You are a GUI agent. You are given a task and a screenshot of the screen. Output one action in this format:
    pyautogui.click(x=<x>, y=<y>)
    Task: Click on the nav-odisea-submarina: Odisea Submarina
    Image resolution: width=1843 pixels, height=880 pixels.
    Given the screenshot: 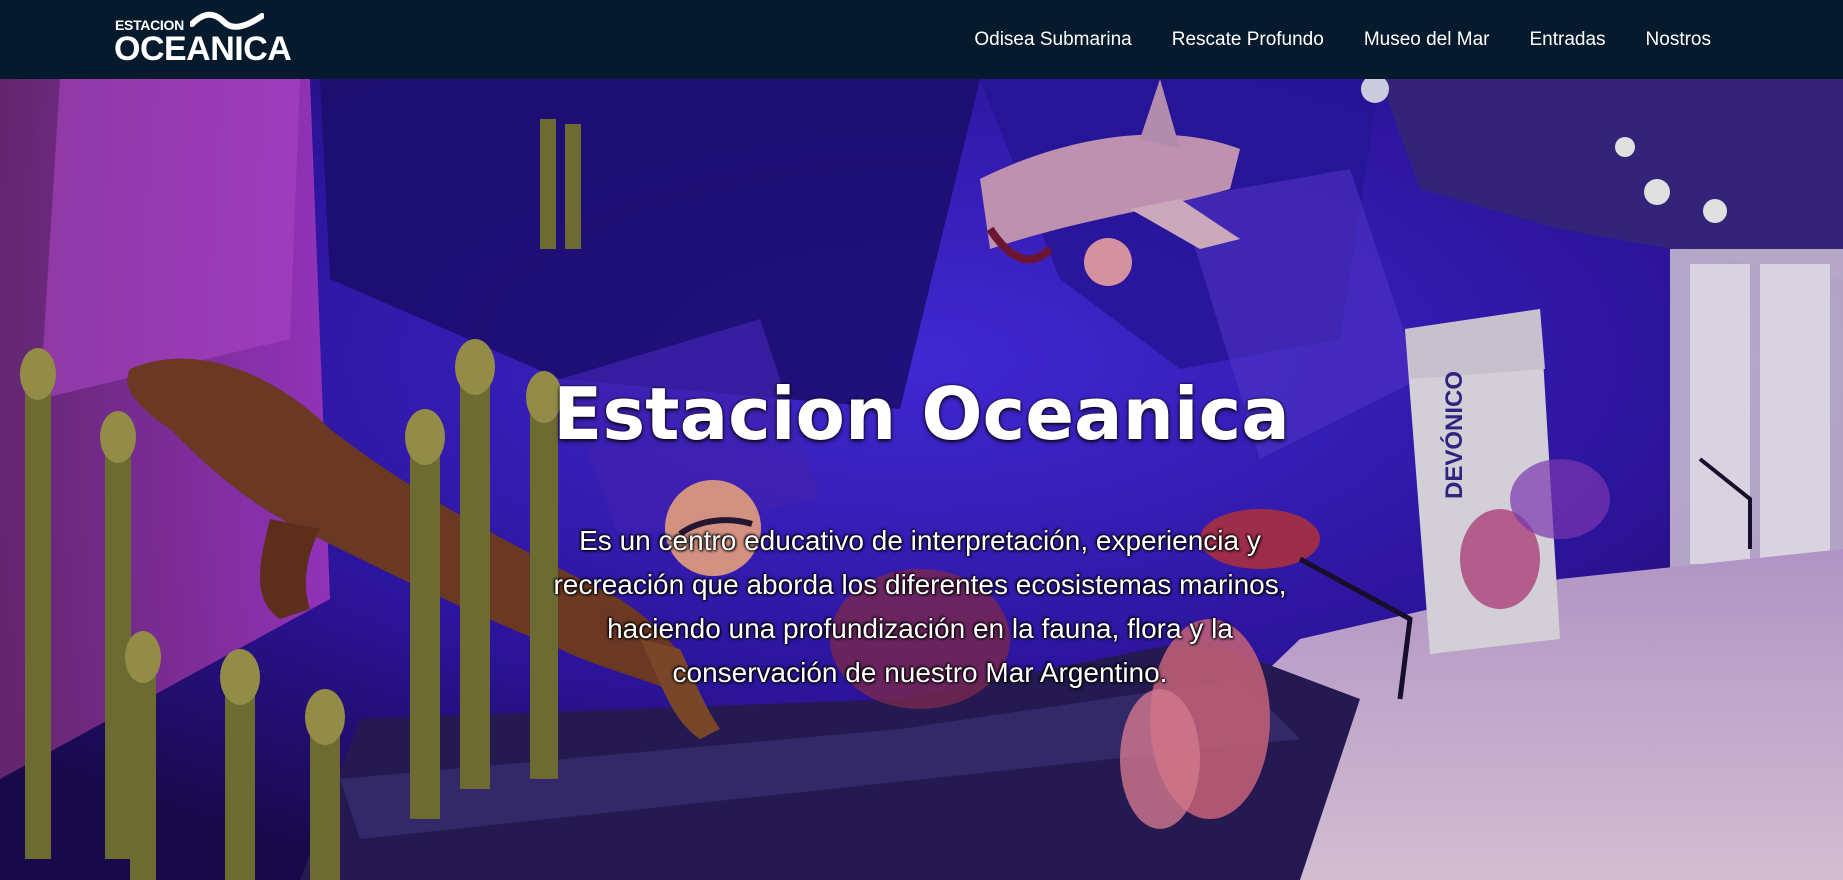 What is the action you would take?
    pyautogui.click(x=1052, y=40)
    